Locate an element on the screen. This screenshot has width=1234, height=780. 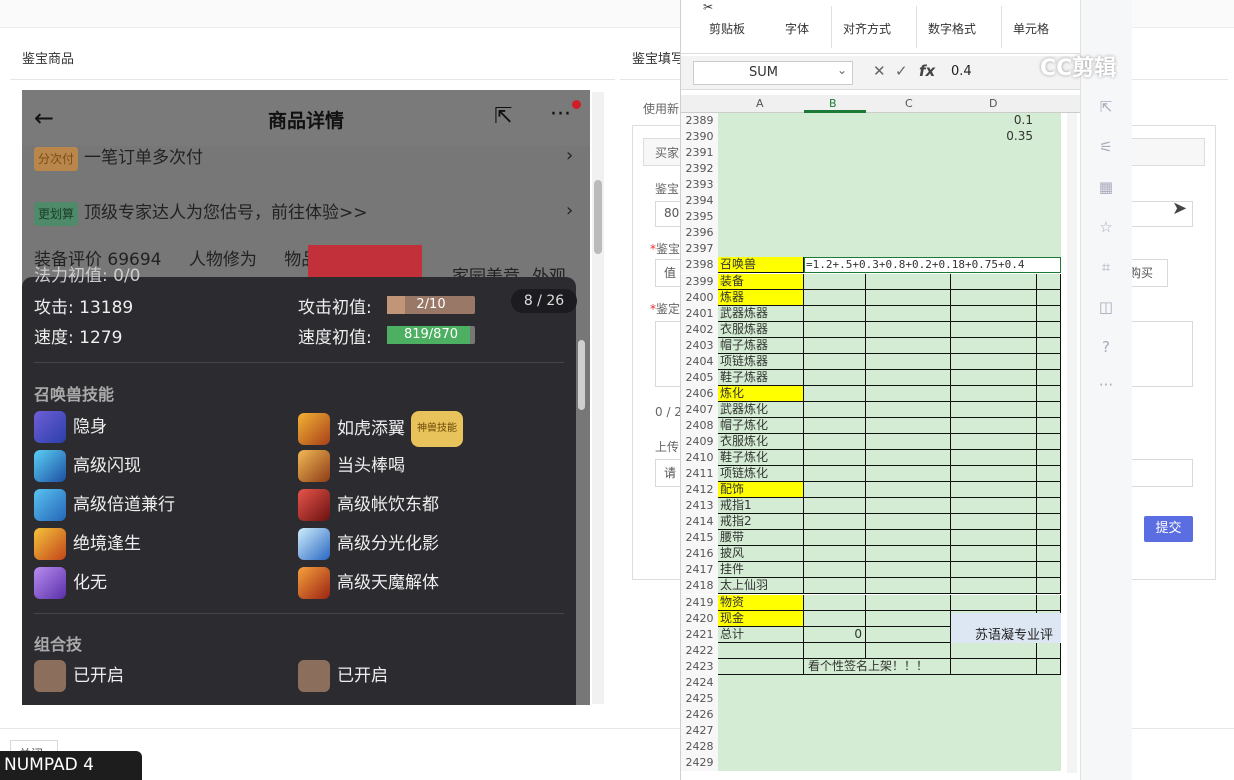
row-number: 2411 is located at coordinates (699, 474).